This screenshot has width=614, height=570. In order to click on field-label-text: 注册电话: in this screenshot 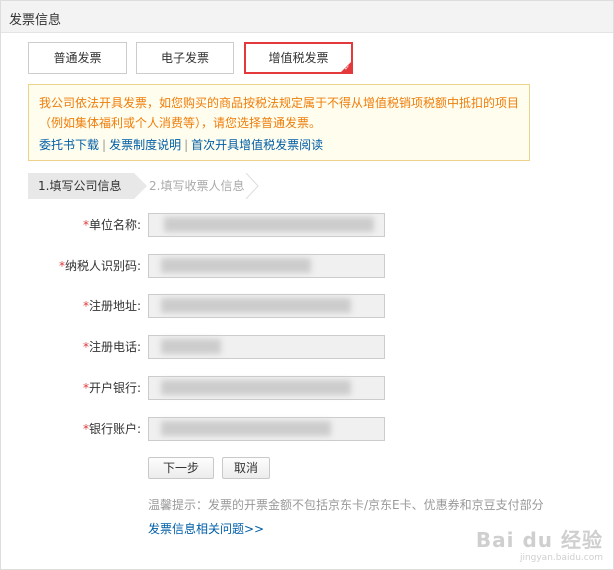, I will do `click(114, 347)`.